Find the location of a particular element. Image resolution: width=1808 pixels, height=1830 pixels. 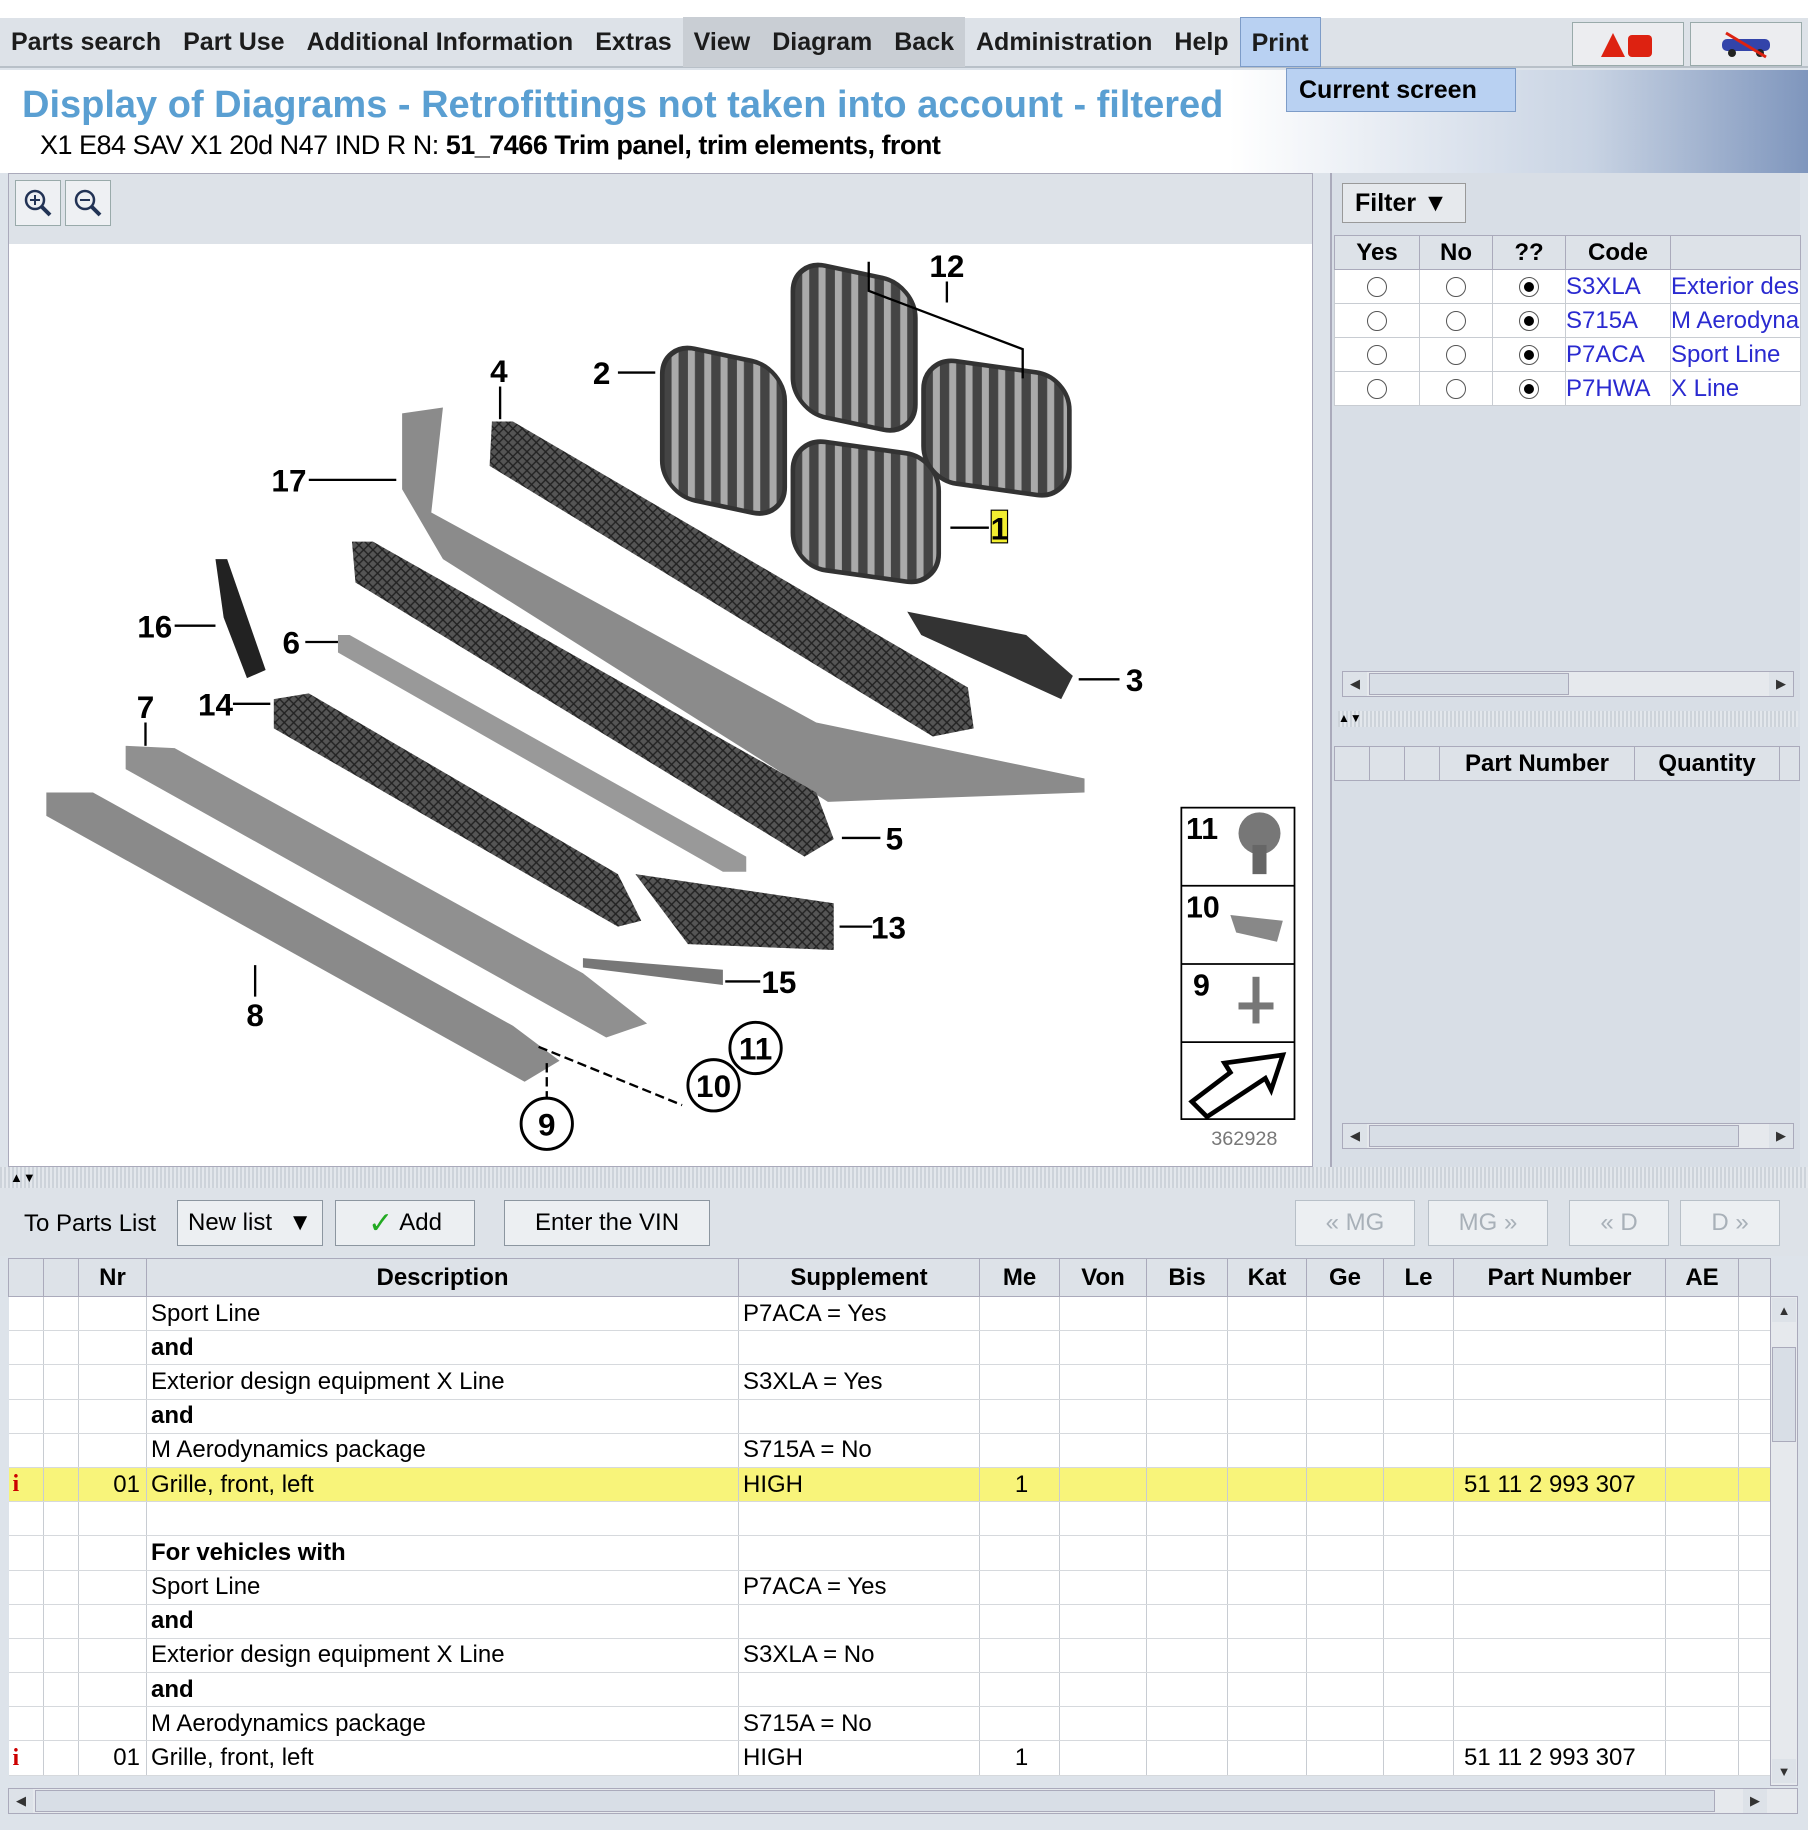

callout-10: 10 is located at coordinates (713, 1086).